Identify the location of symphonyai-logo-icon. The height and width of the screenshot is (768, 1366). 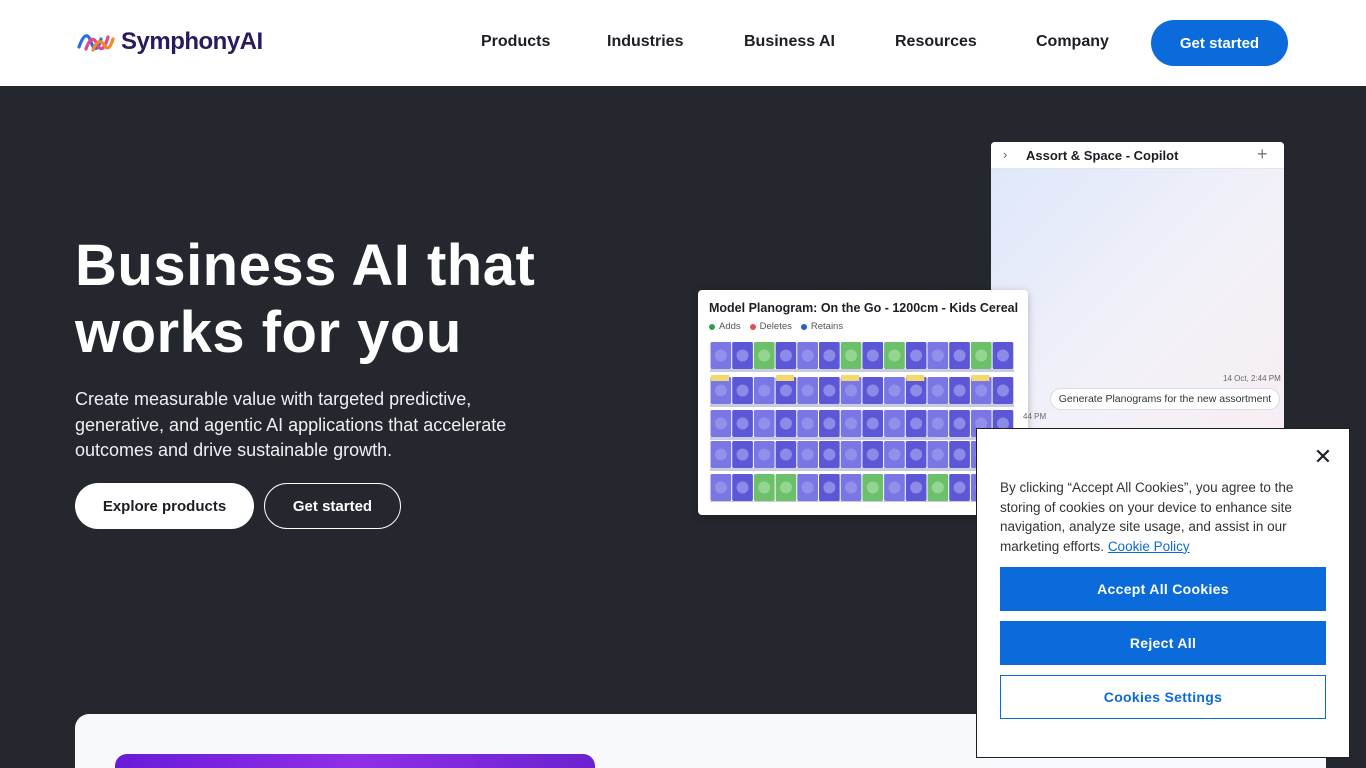
(96, 43).